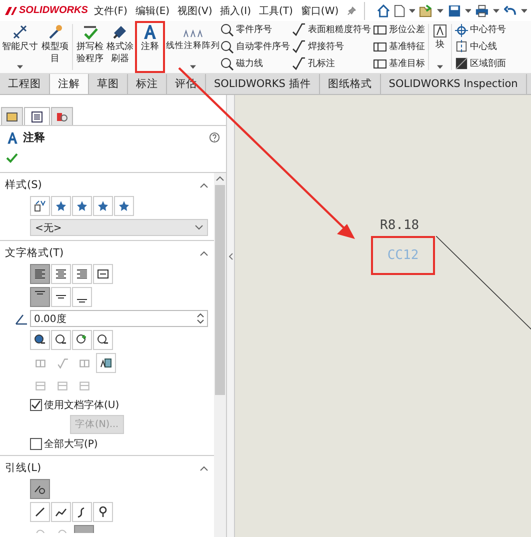 The height and width of the screenshot is (537, 531). I want to click on list-icon, so click(37, 116).